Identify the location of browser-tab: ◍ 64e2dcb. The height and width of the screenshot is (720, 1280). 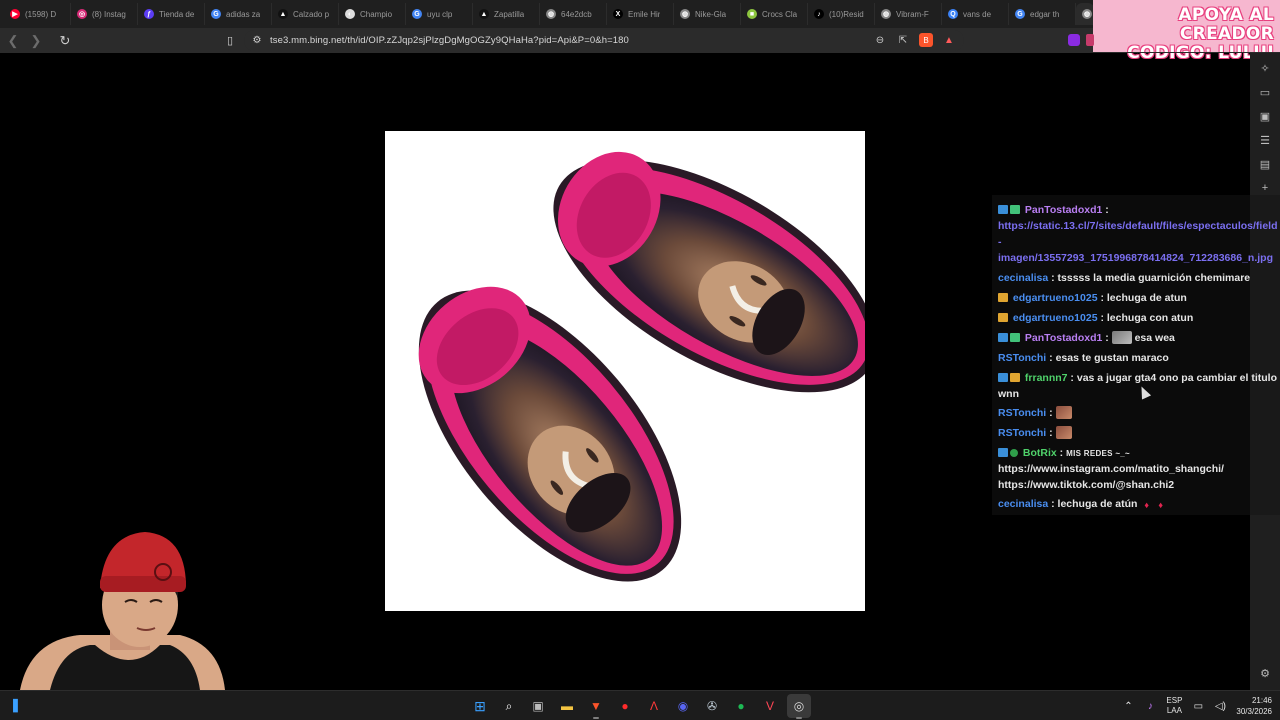
(573, 14).